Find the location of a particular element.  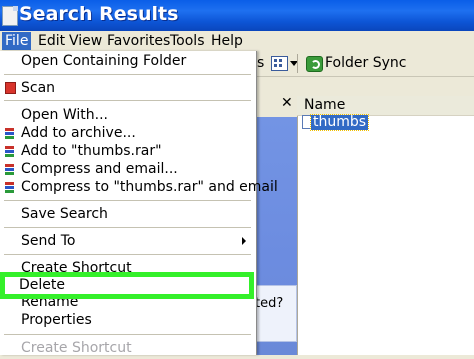

folder-sync-button: Folder Sync is located at coordinates (365, 63).